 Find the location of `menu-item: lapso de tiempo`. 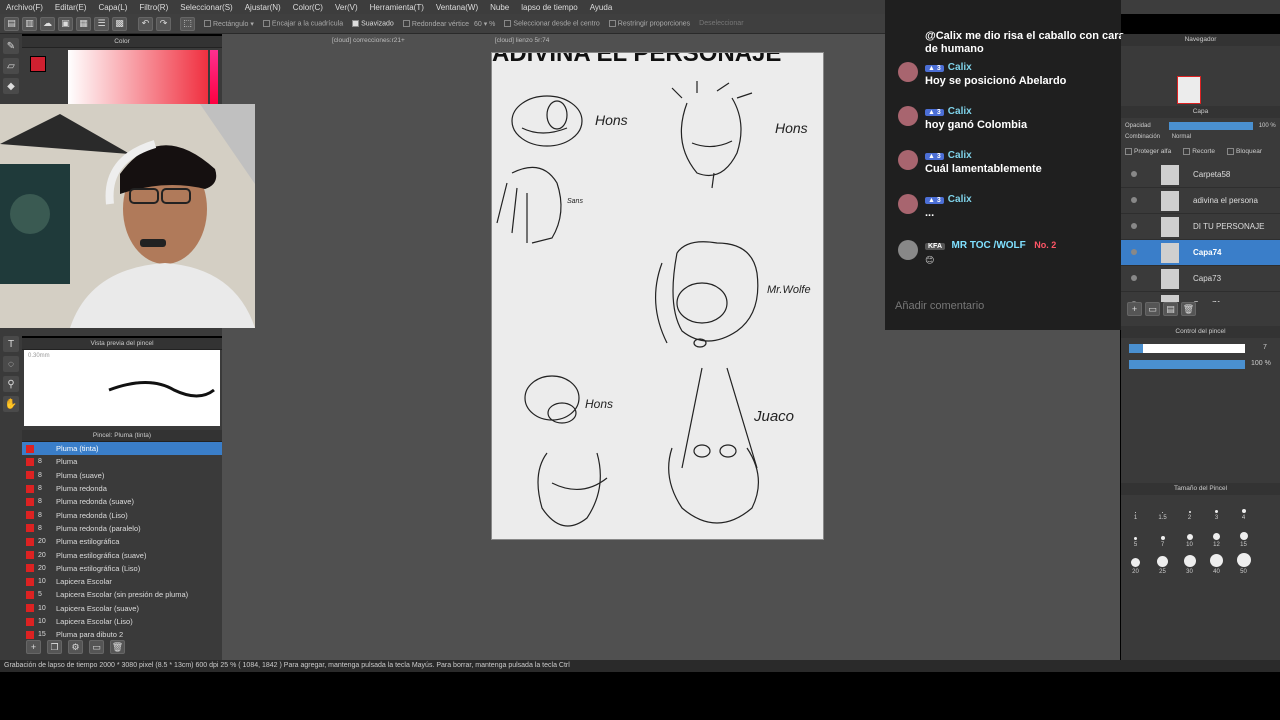

menu-item: lapso de tiempo is located at coordinates (549, 7).